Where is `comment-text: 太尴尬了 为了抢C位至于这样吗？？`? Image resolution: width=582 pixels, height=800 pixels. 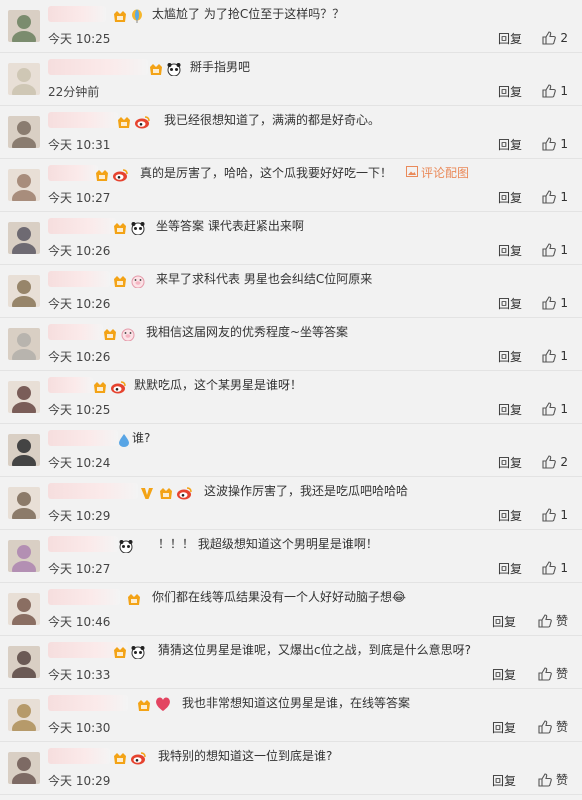
comment-text: 太尴尬了 为了抢C位至于这样吗？？ is located at coordinates (248, 14).